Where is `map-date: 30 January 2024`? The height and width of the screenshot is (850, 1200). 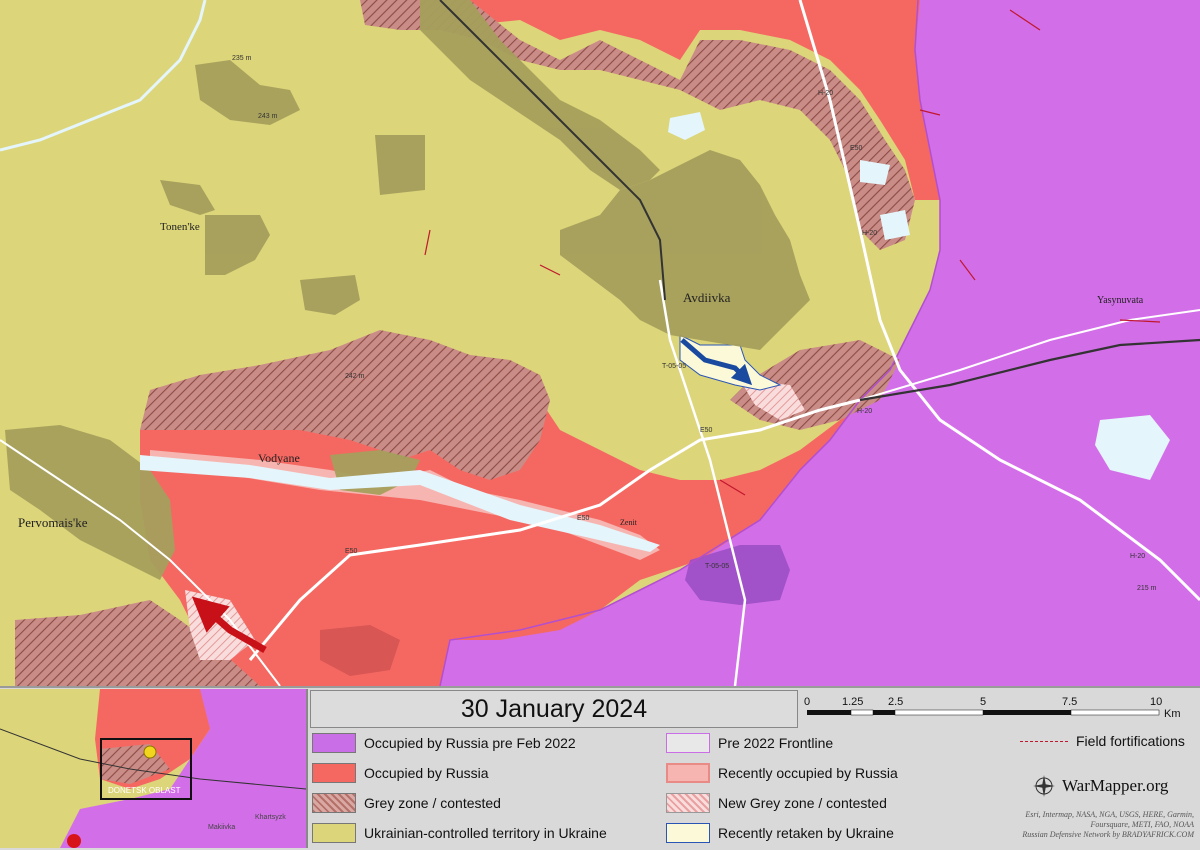 map-date: 30 January 2024 is located at coordinates (554, 709).